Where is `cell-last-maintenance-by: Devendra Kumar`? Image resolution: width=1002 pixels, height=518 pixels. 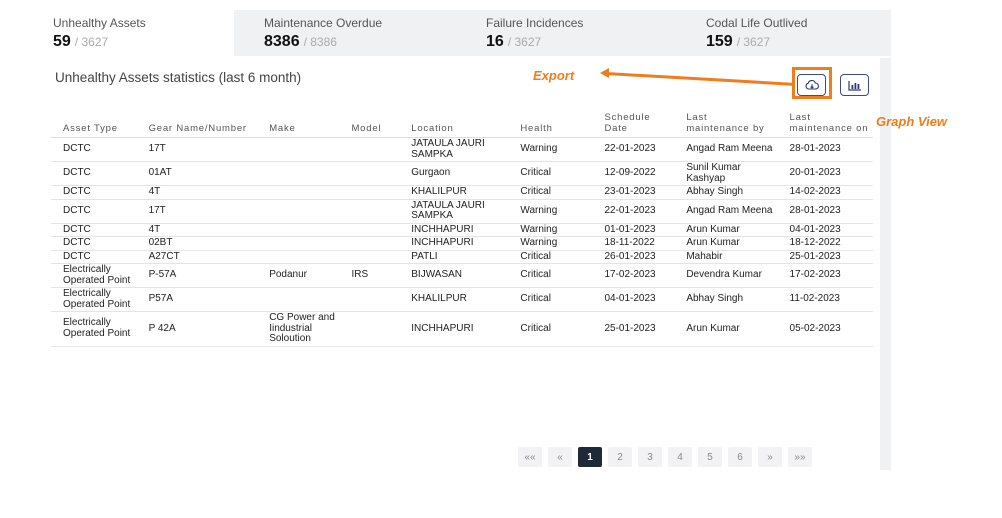 cell-last-maintenance-by: Devendra Kumar is located at coordinates (726, 275).